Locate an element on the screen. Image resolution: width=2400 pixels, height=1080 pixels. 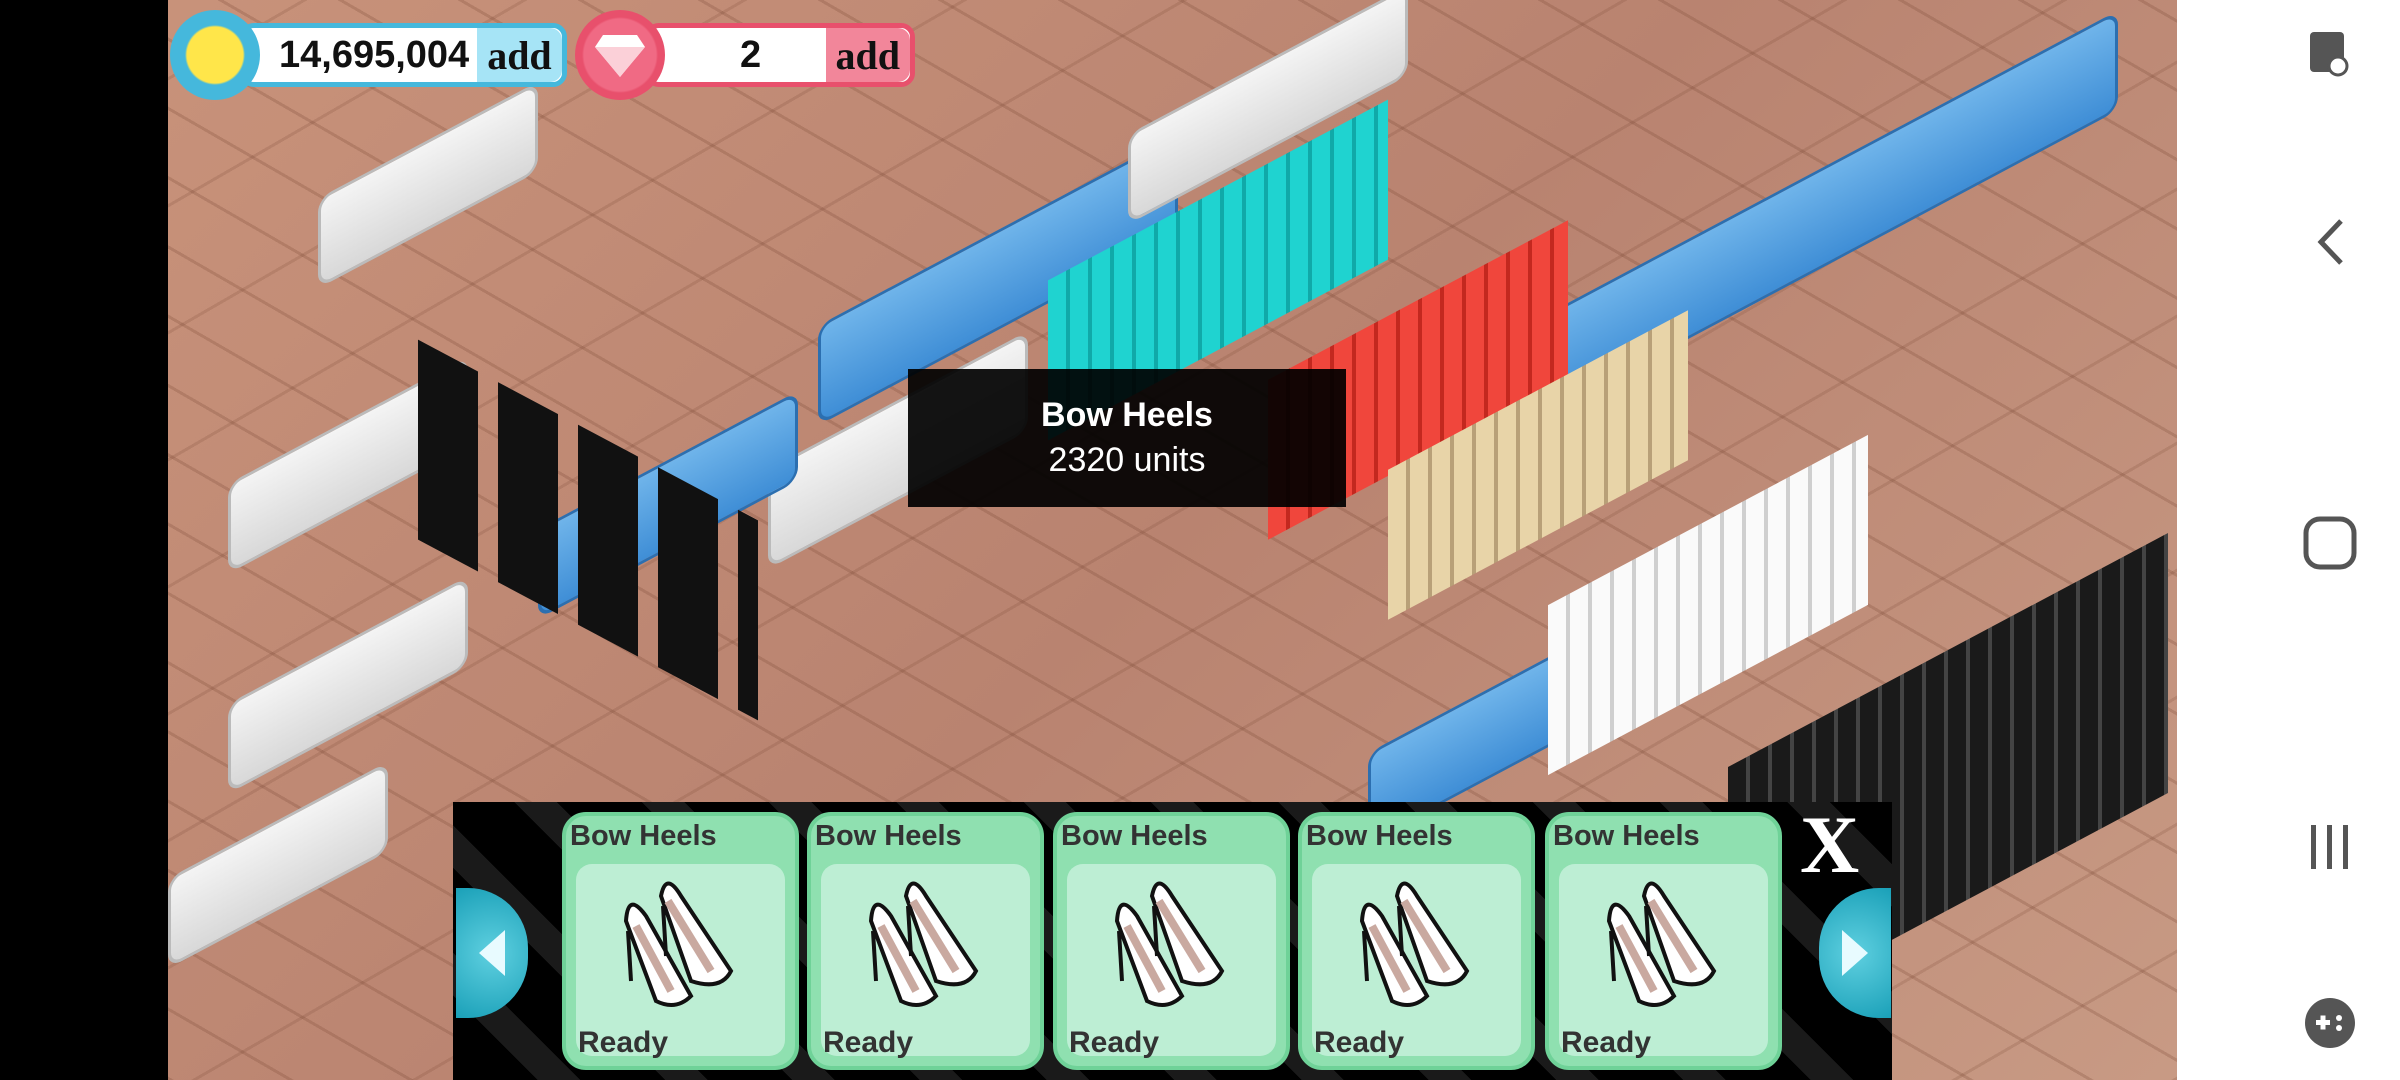
arrow-left-icon is located at coordinates (492, 953).